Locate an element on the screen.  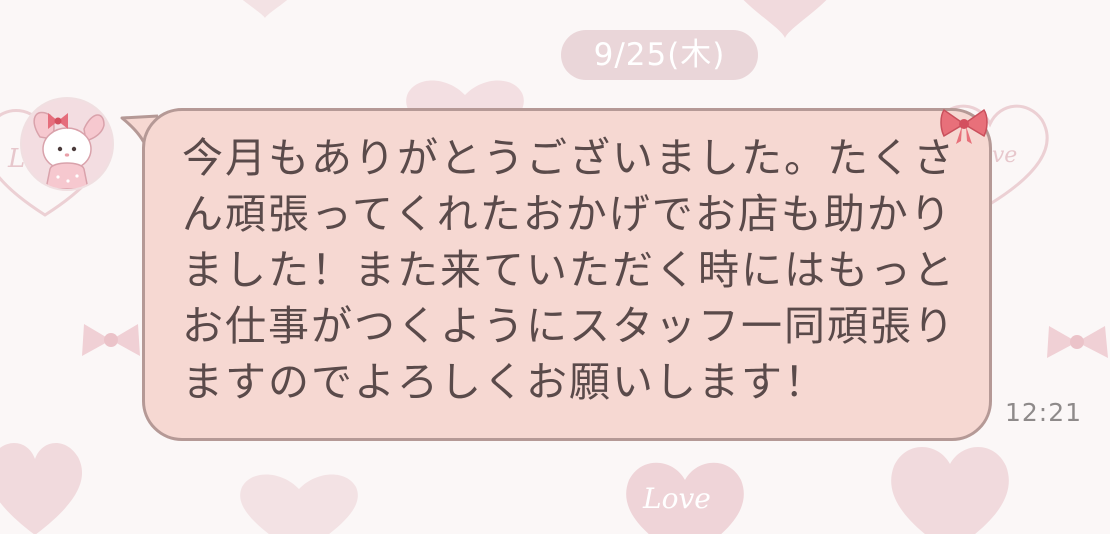
rabbit-character-icon is located at coordinates (67, 144).